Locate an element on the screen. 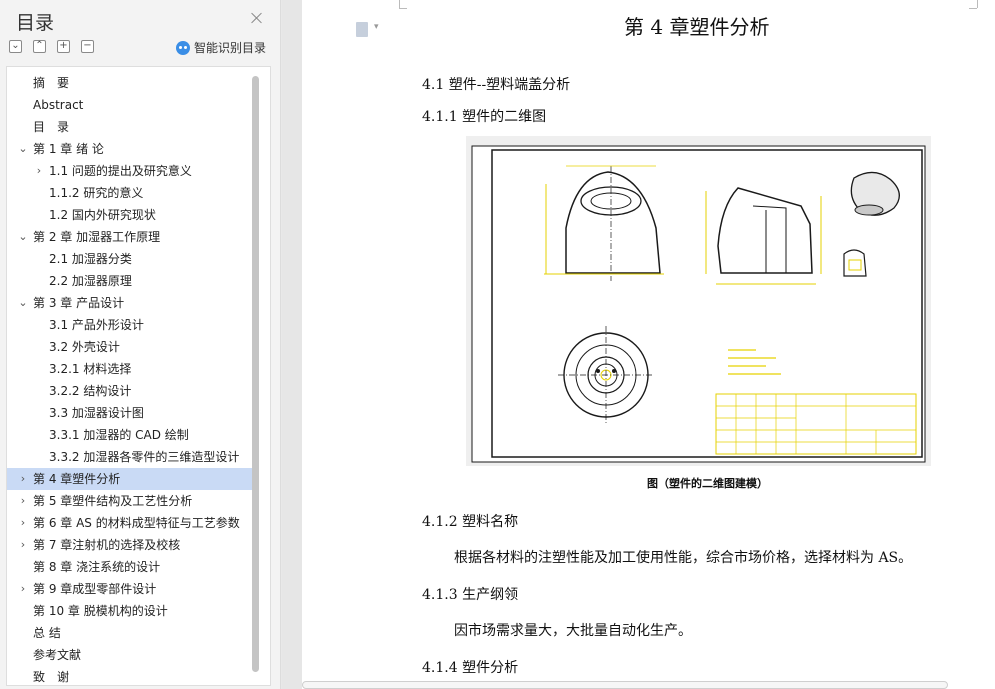  smart-toc-button: 智能识别目录 is located at coordinates (221, 47).